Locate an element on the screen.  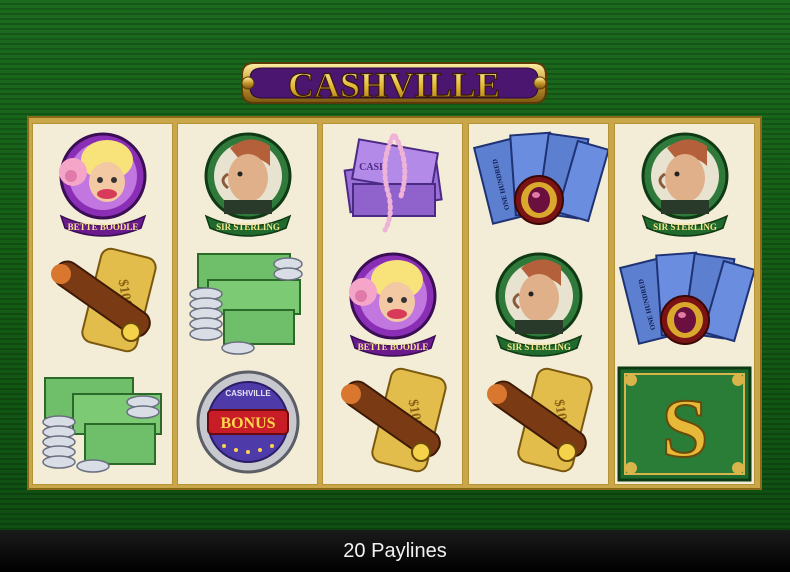
coin-ring-label: CASHVILLE is located at coordinates (248, 393).